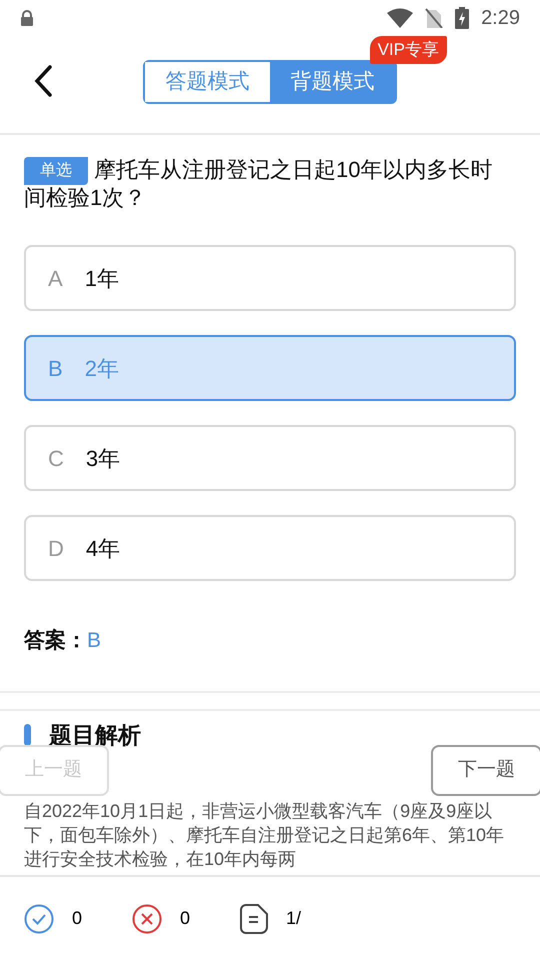 The image size is (540, 960). What do you see at coordinates (434, 18) in the screenshot?
I see `no-sim-icon` at bounding box center [434, 18].